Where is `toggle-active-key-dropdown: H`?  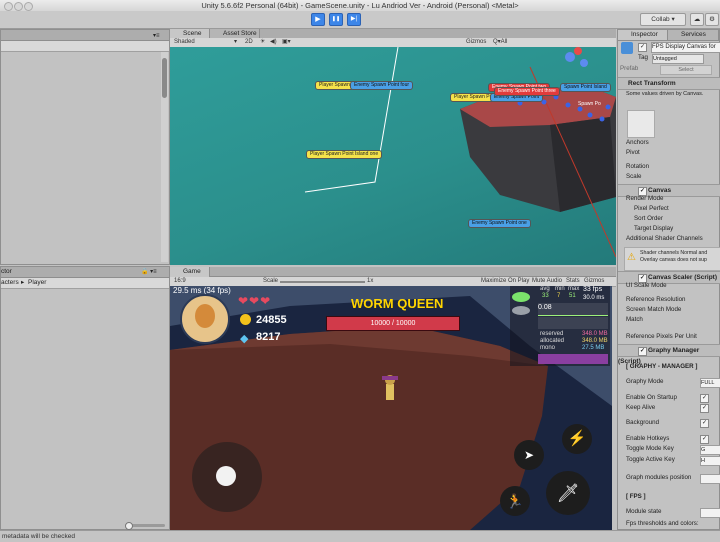
toggle-active-key-dropdown: H is located at coordinates (710, 461).